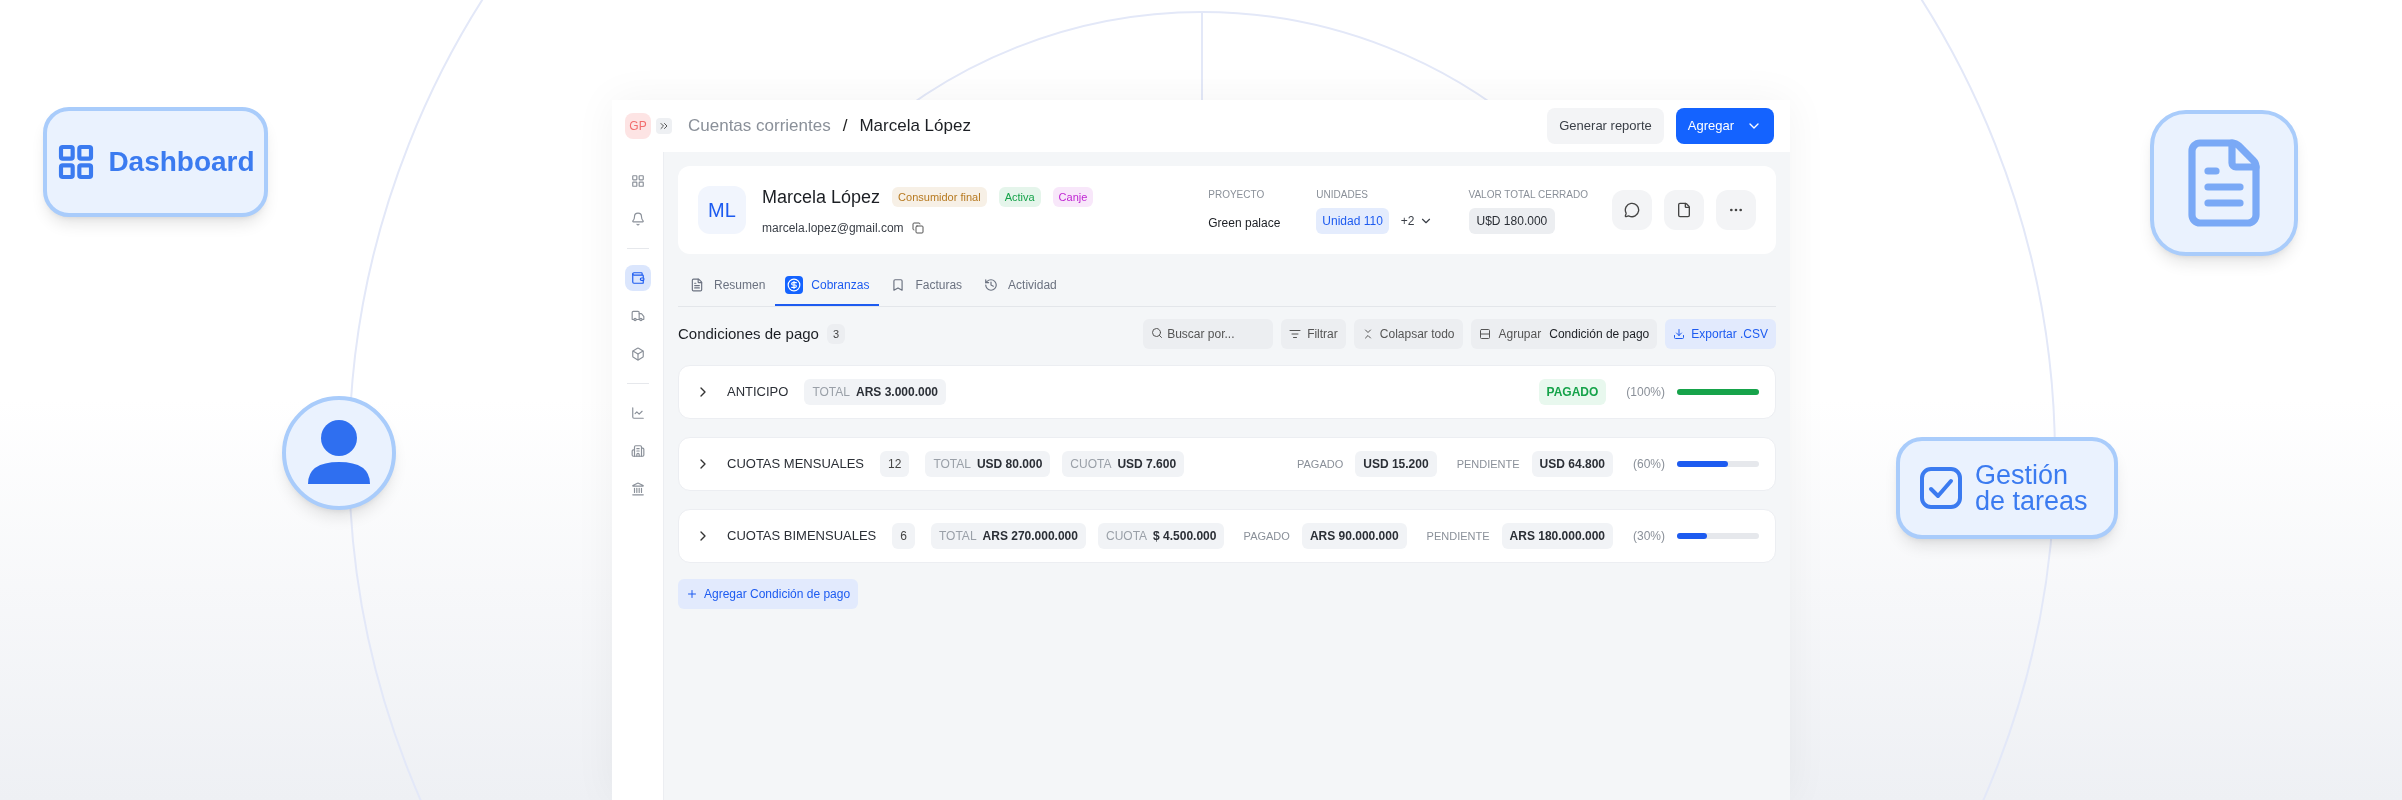  Describe the element at coordinates (1941, 488) in the screenshot. I see `checkbox-icon` at that location.